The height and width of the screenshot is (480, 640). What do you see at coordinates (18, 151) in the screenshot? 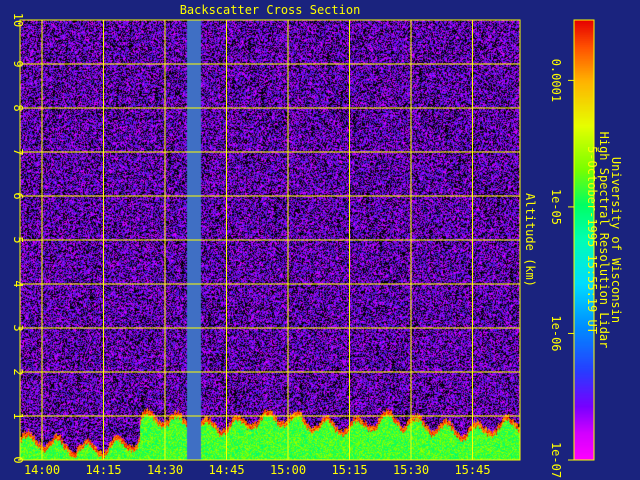
I see `y-tick-label: 7` at bounding box center [18, 151].